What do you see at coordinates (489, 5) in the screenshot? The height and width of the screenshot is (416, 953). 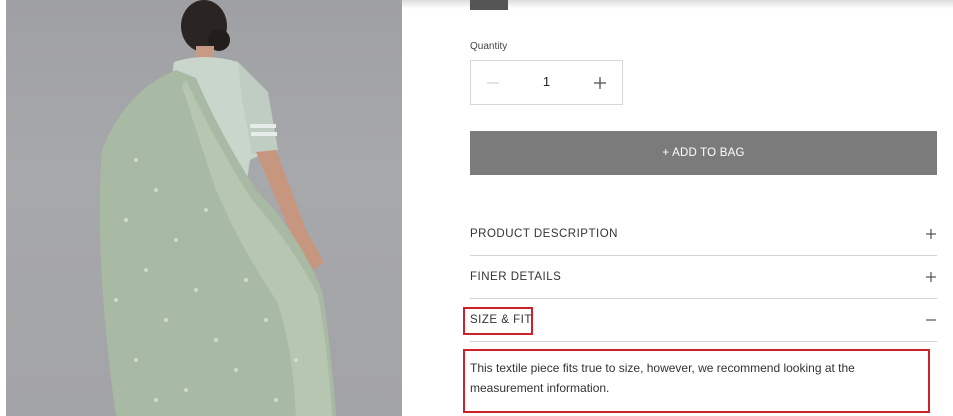 I see `selected-color-swatch` at bounding box center [489, 5].